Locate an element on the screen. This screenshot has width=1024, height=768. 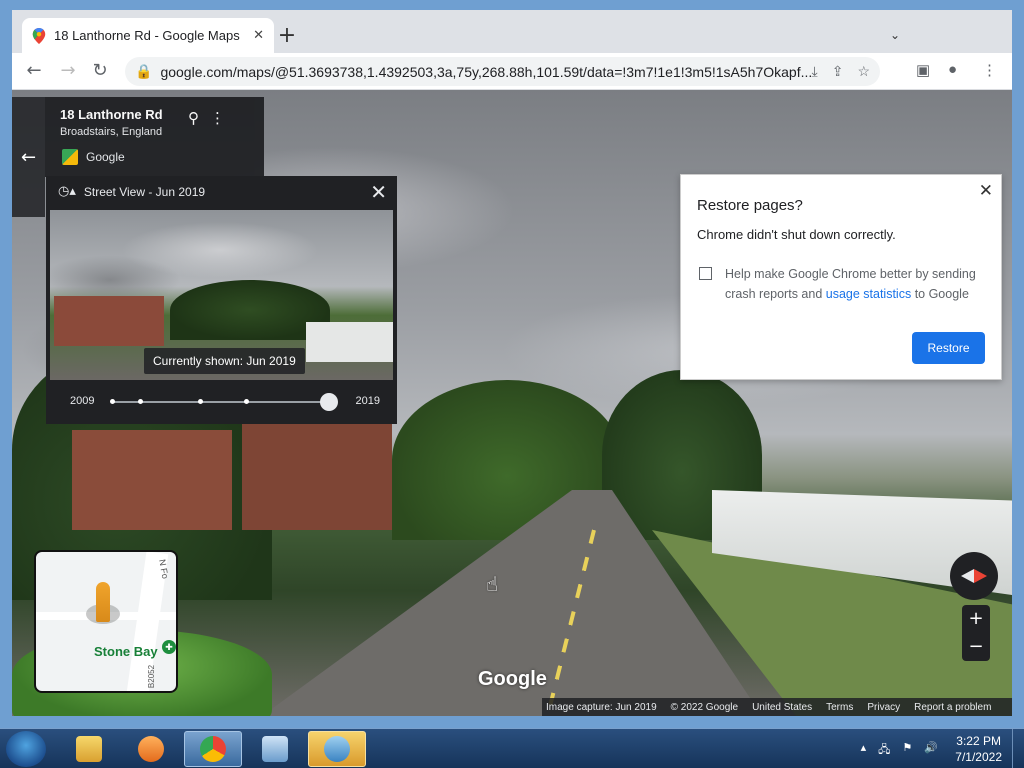
restore-subtitle: Chrome didn't shut down correctly. is located at coordinates (796, 234).